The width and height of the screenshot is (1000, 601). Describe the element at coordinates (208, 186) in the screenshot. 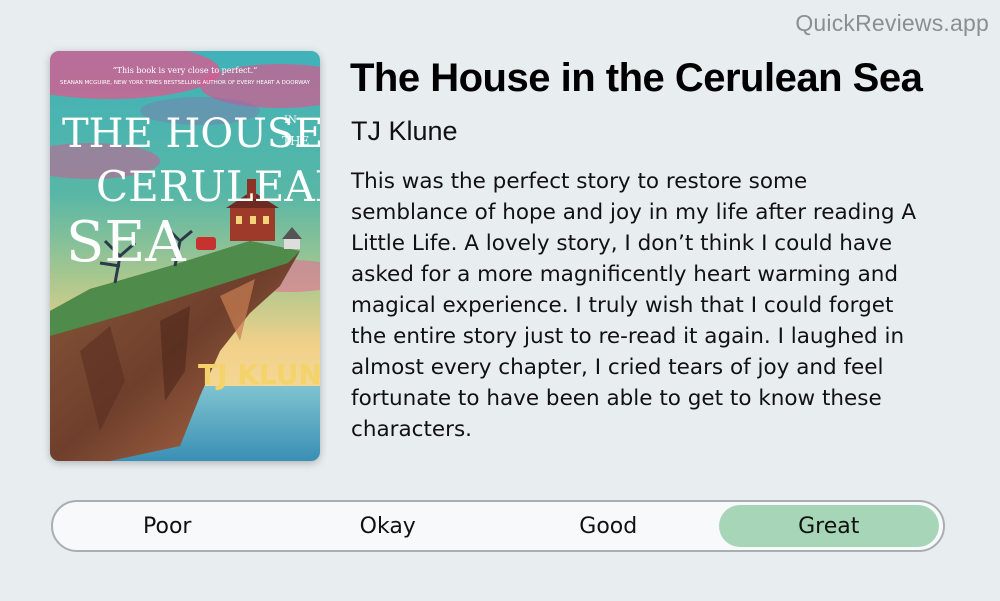

I see `svg-text: CERULEAN` at that location.